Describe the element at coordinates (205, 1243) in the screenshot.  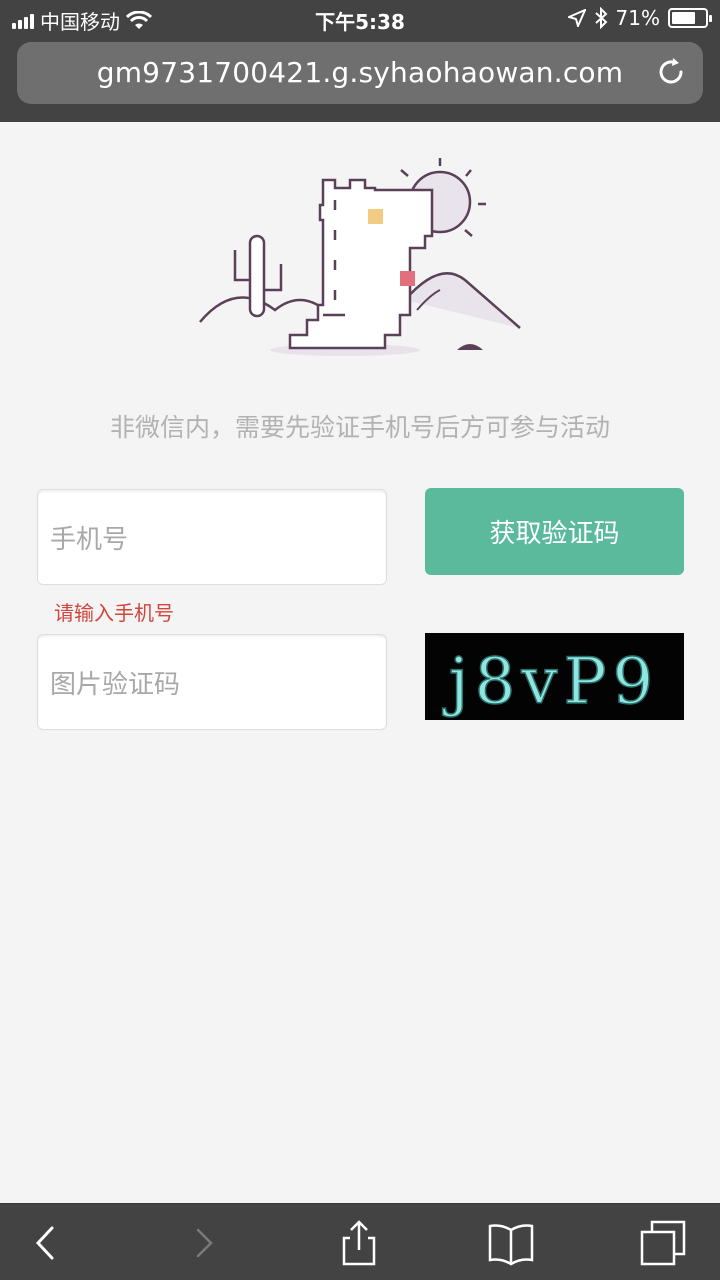
I see `forward-icon` at that location.